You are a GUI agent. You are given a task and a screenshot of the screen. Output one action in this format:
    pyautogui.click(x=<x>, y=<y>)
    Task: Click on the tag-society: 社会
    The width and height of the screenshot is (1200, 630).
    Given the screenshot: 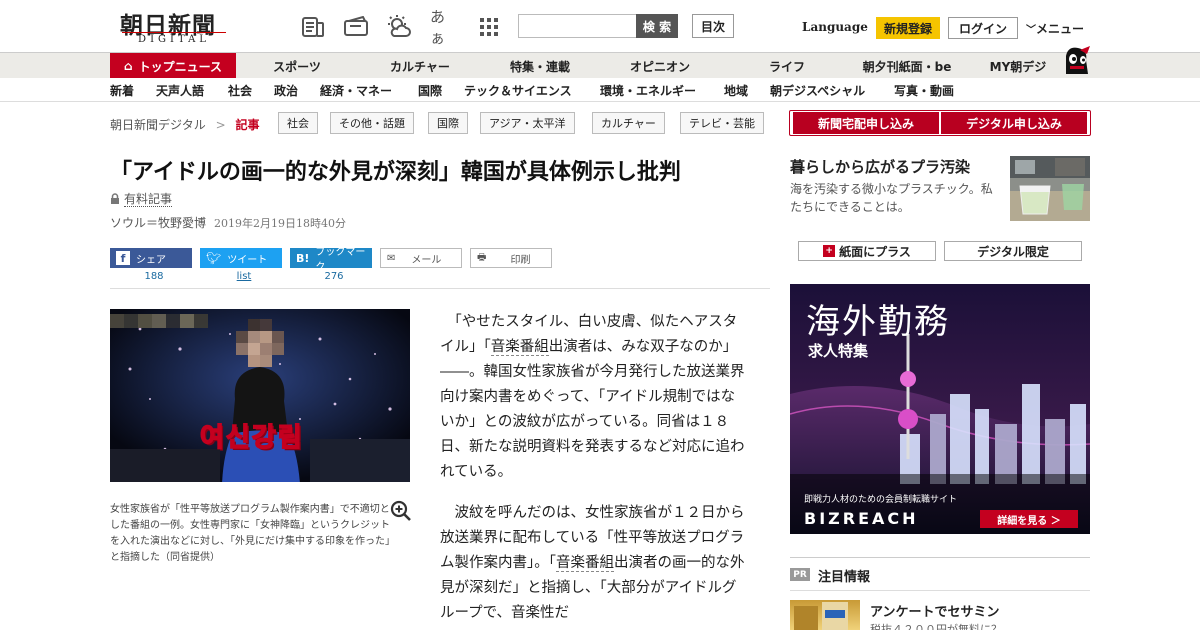 What is the action you would take?
    pyautogui.click(x=298, y=123)
    